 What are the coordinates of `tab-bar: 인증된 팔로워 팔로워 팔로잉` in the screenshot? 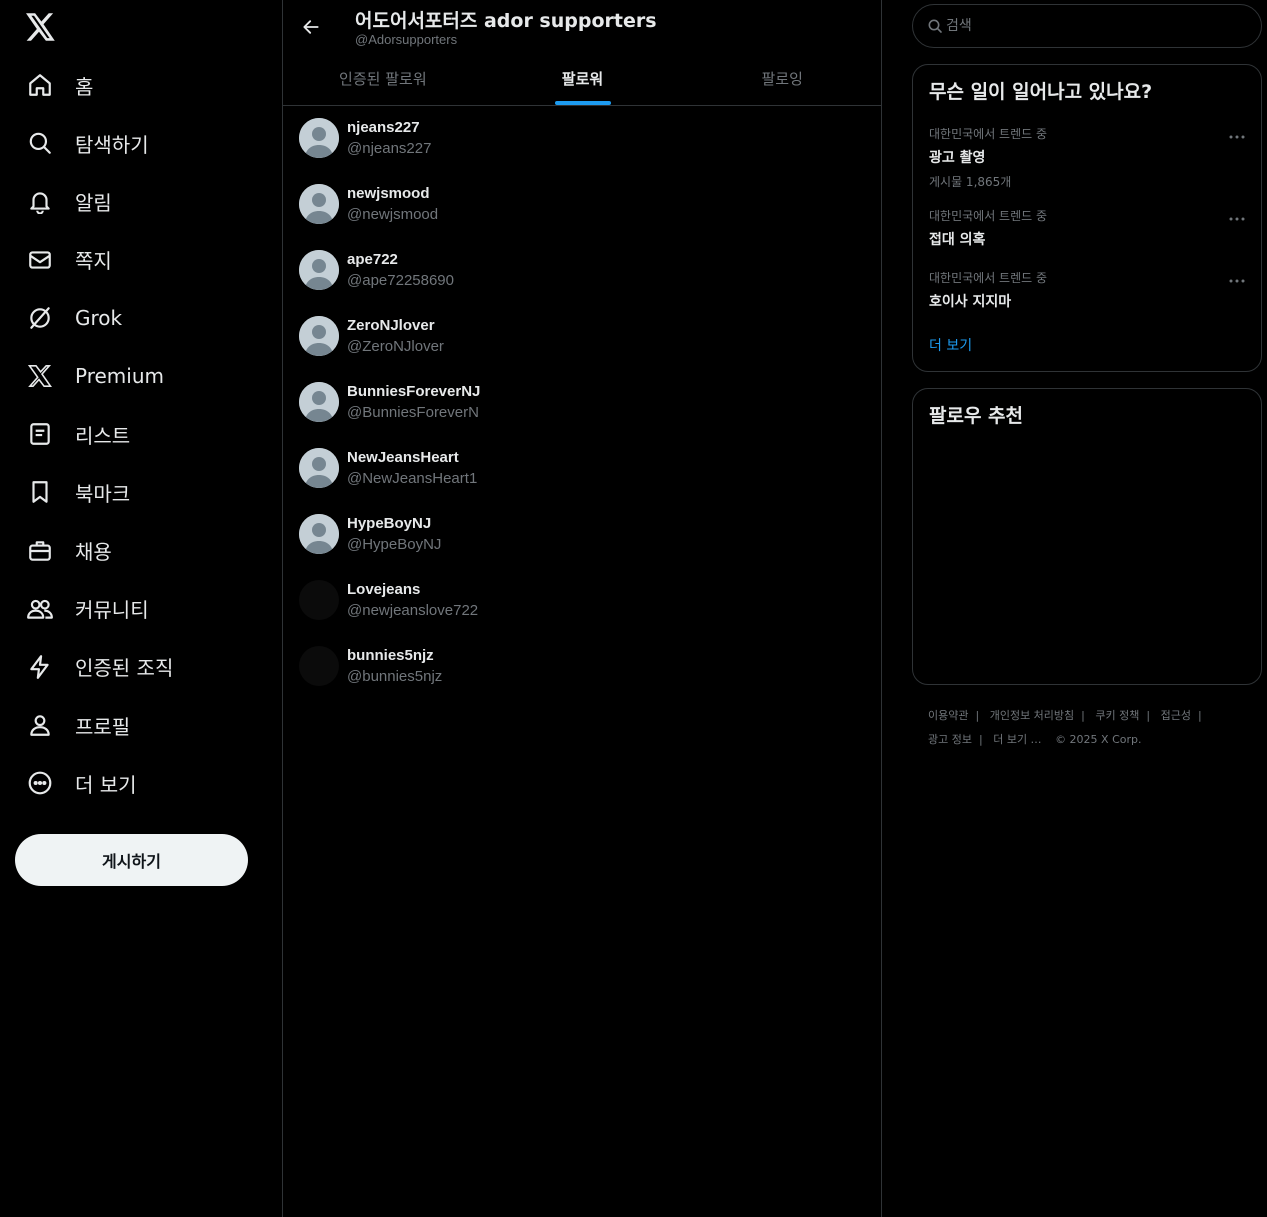 It's located at (582, 79).